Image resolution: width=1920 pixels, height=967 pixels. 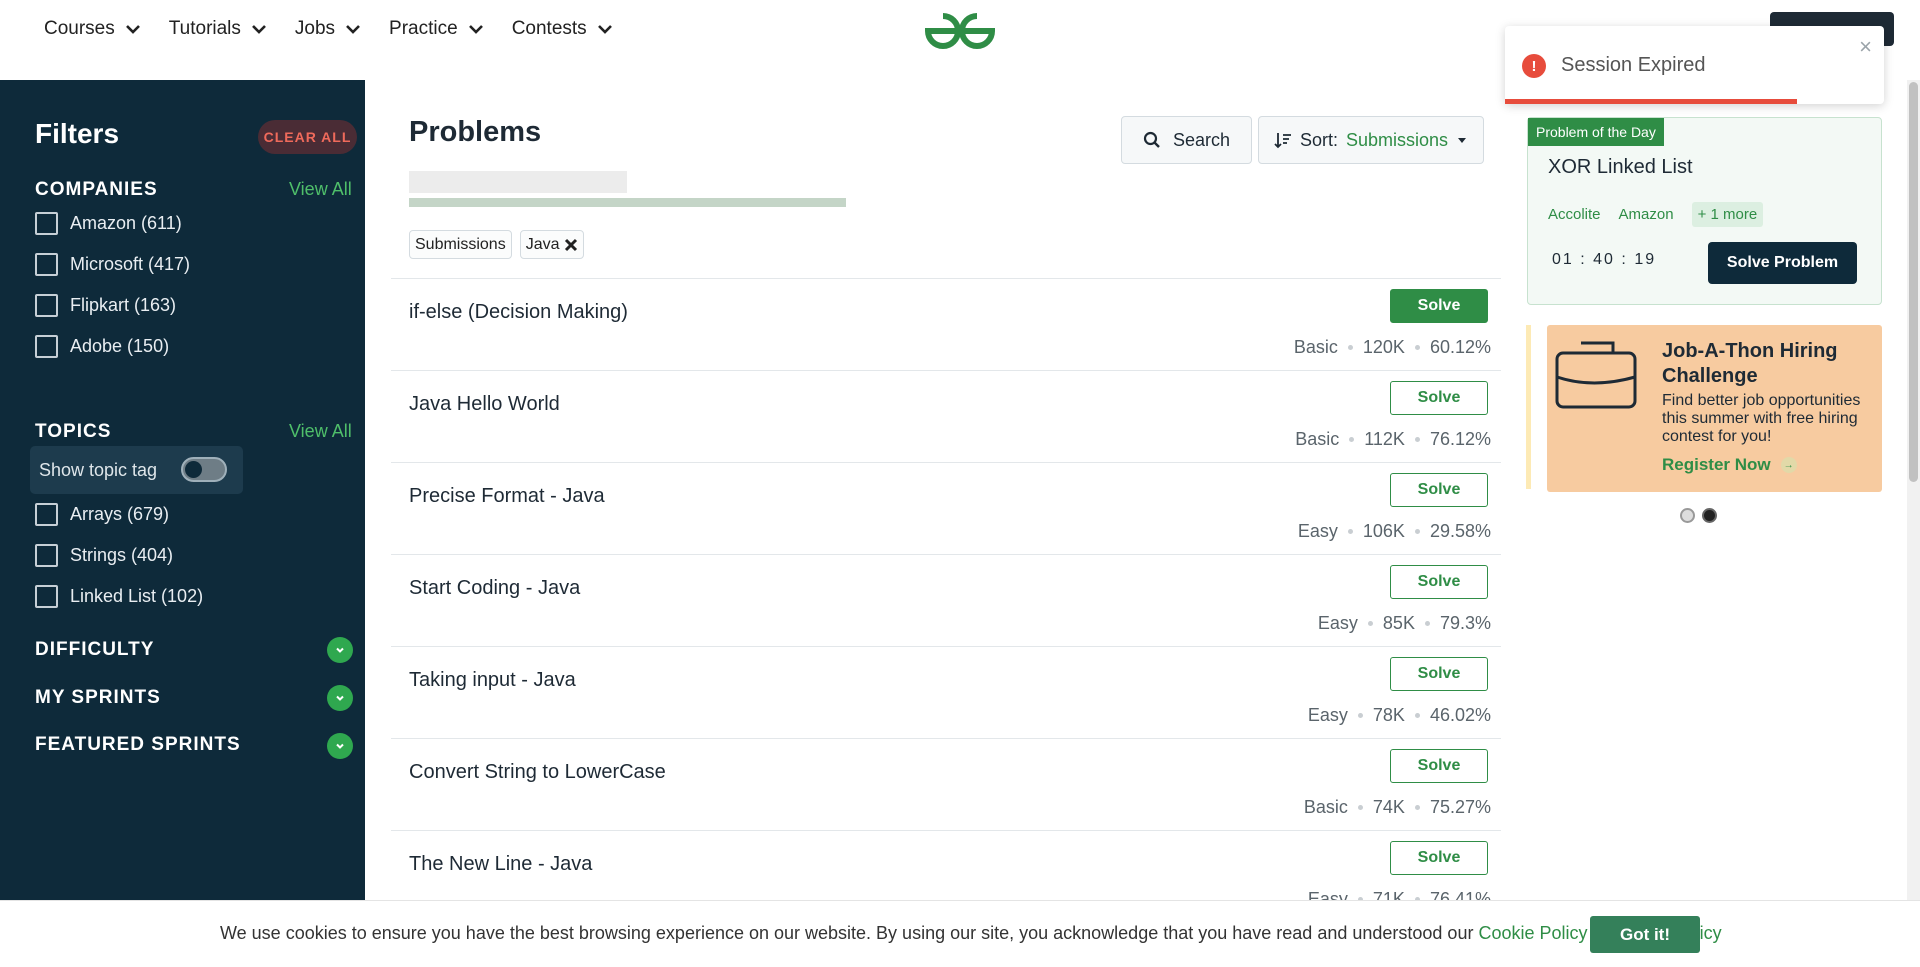 I want to click on nav-label: Courses, so click(x=79, y=28).